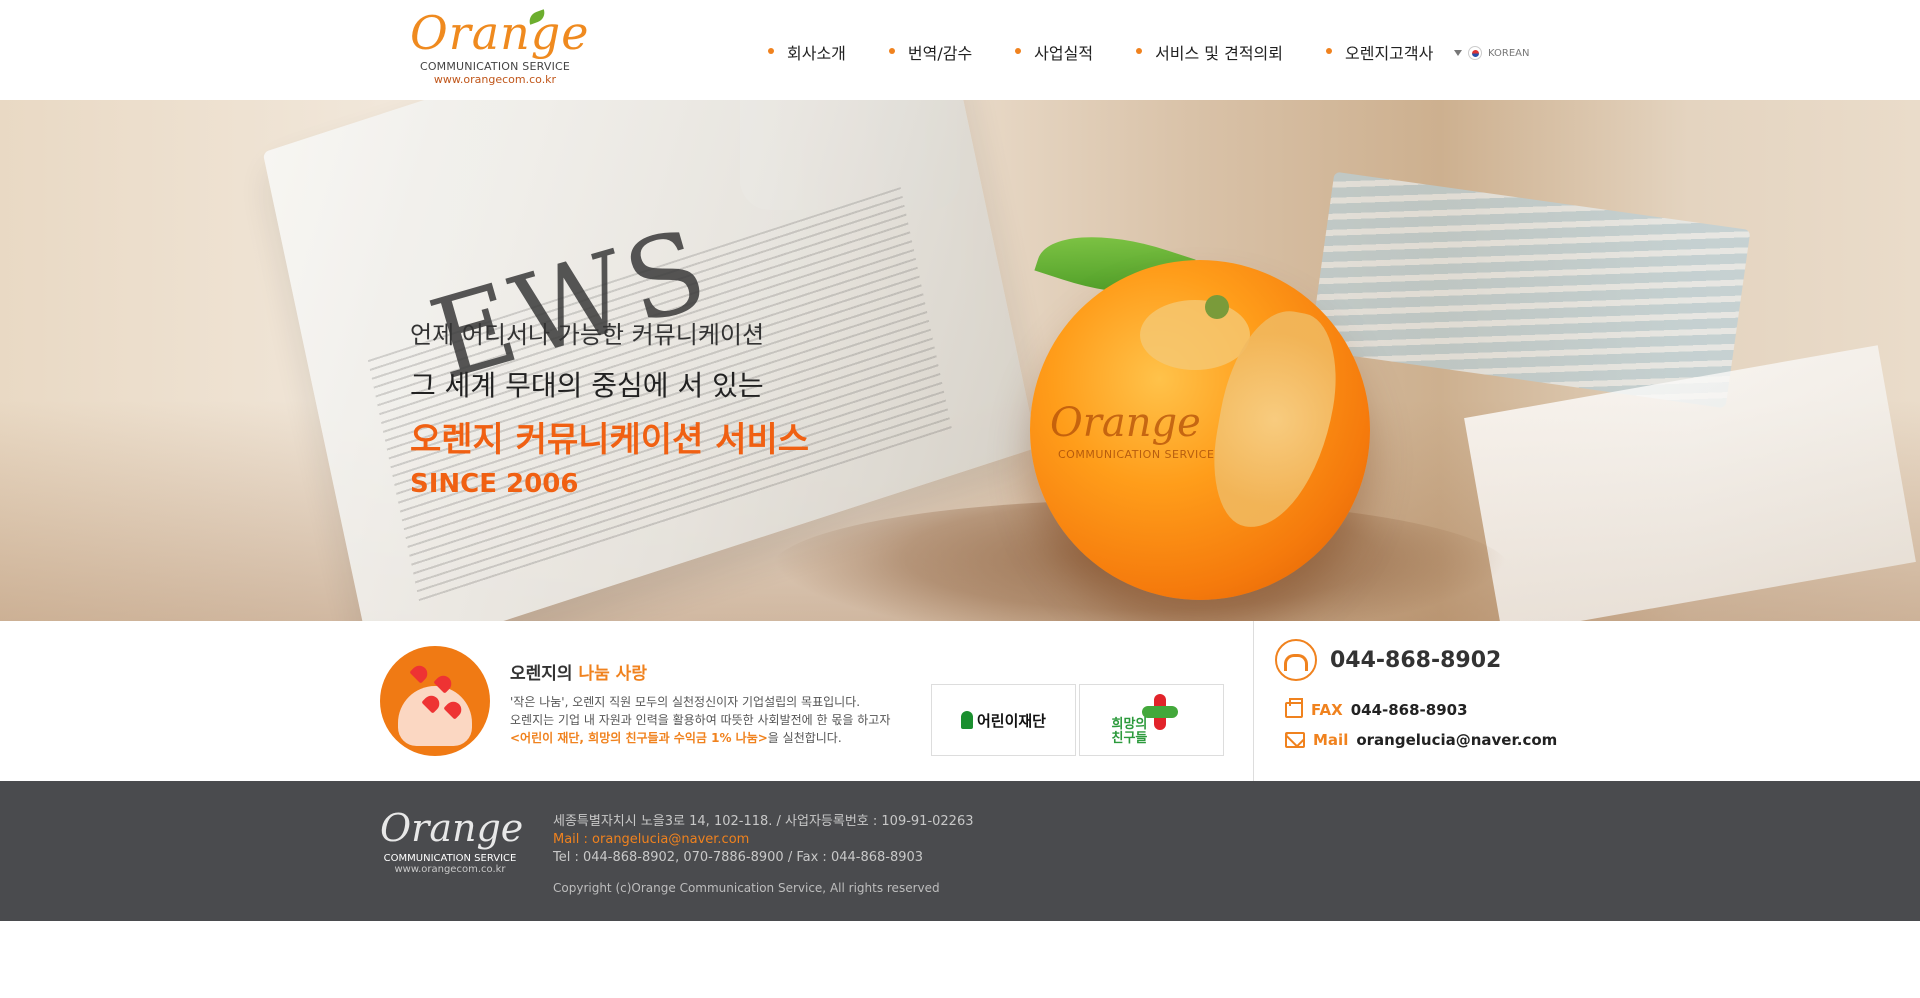  I want to click on fax-label: FAX, so click(1327, 710).